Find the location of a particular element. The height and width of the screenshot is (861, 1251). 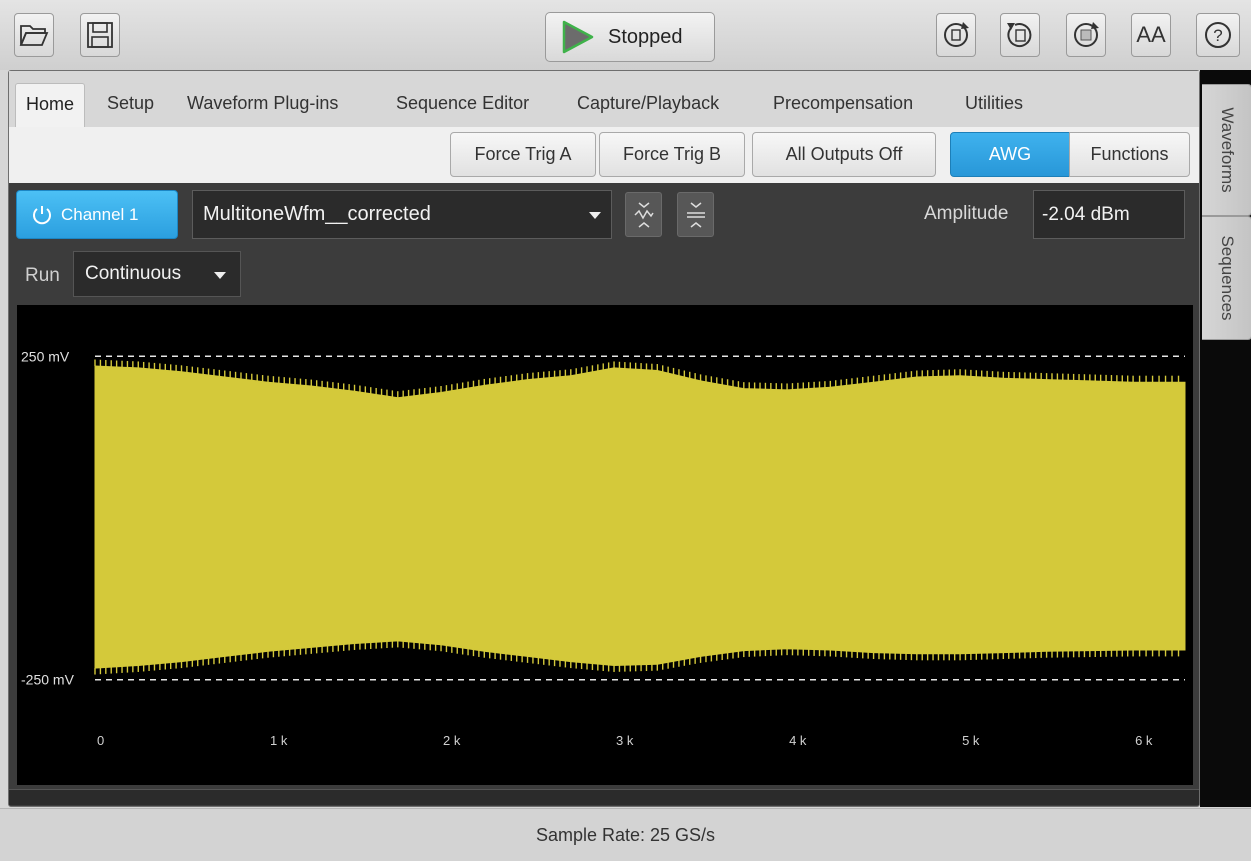

expand-icon is located at coordinates (643, 214).